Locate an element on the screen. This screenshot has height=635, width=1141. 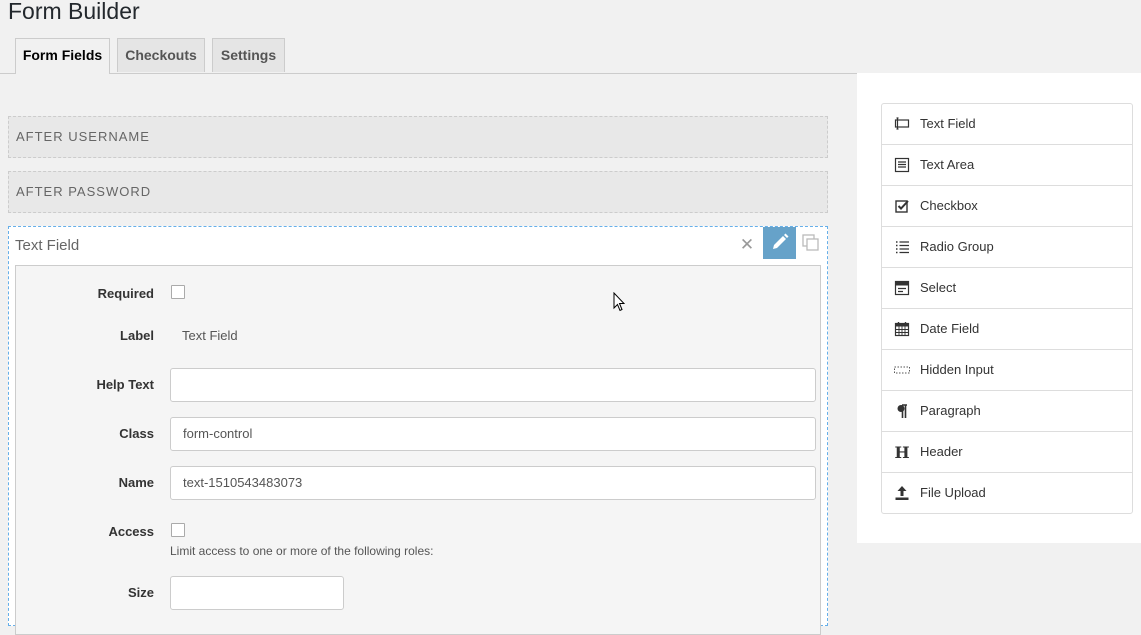
copy-field-button is located at coordinates (811, 243).